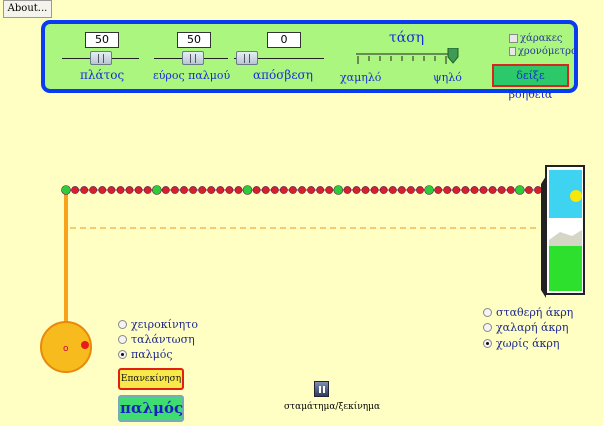  I want to click on show-help-button: δείξε βοήθεια, so click(530, 82).